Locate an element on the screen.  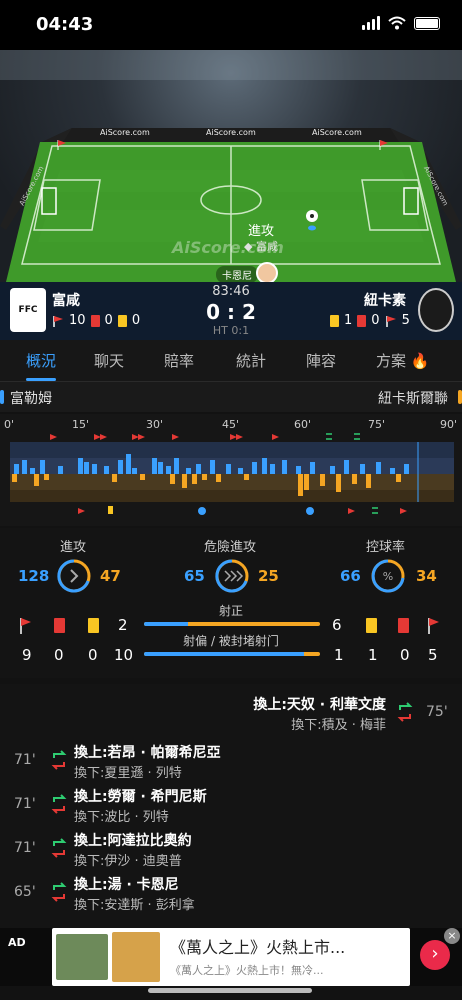
ad-banner: AD 《萬人之上》火熱上市... 《萬人之上》火熱上市！無冷... › × is located at coordinates (231, 957).